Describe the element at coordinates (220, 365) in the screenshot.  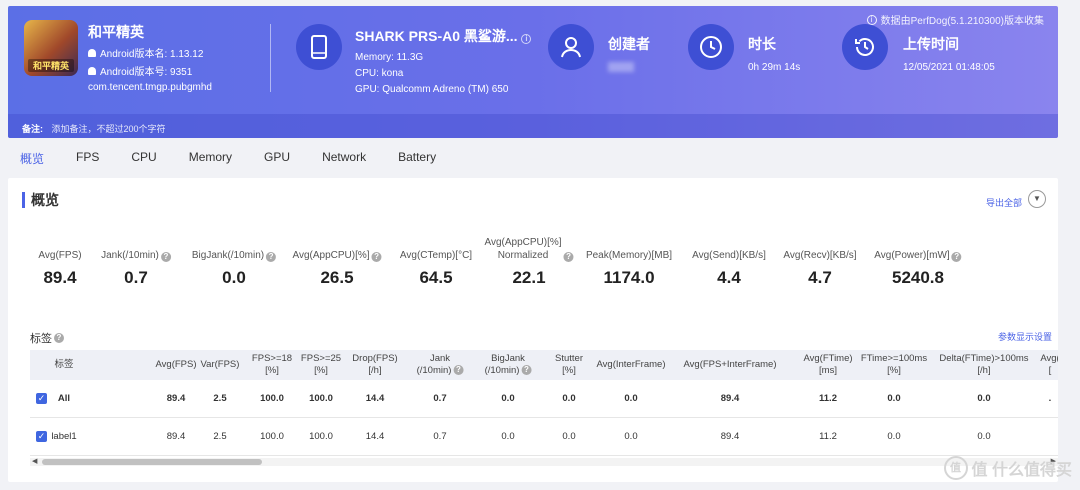
I see `column-header: Var(FPS)` at that location.